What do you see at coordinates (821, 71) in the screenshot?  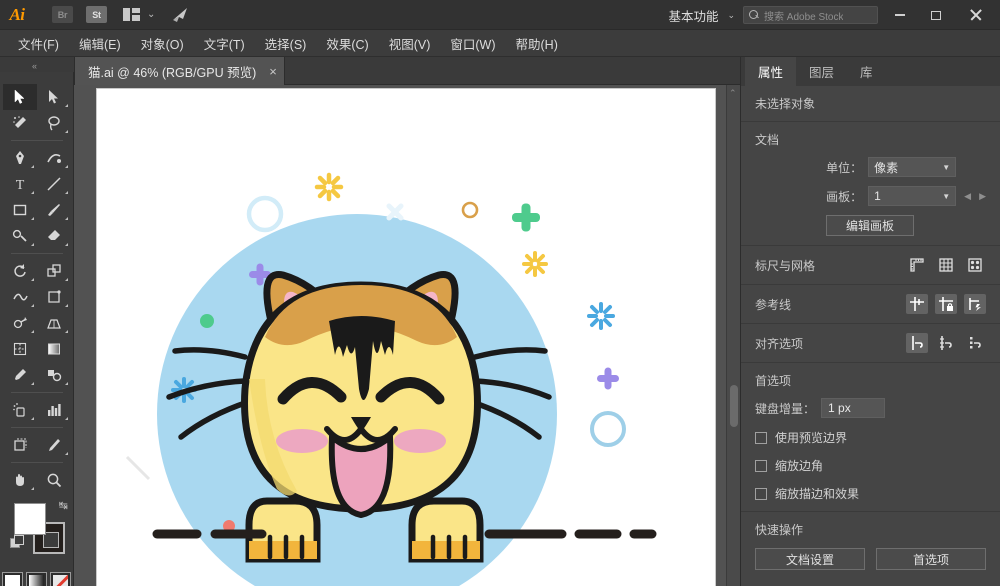 I see `tab-layers: 图层` at bounding box center [821, 71].